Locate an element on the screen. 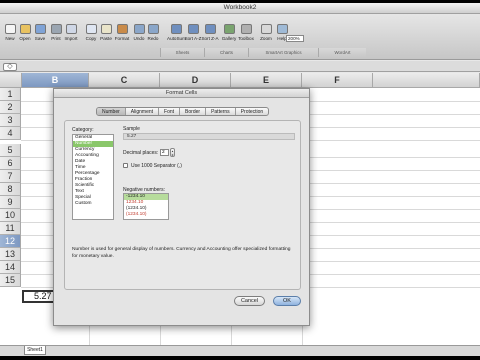 The width and height of the screenshot is (480, 360). tab-protection: Protection is located at coordinates (252, 111).